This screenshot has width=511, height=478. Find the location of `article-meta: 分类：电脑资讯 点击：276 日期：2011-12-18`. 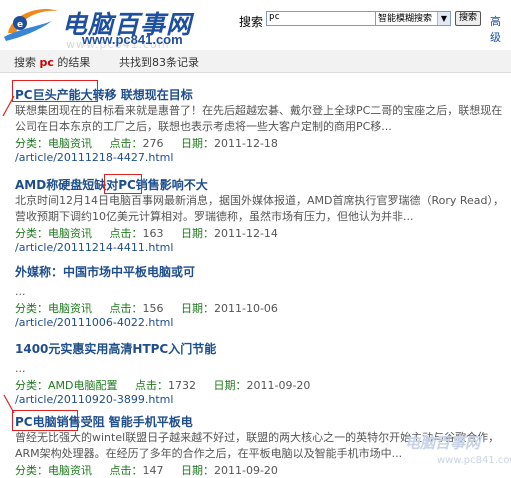

article-meta: 分类：电脑资讯 点击：276 日期：2011-12-18 is located at coordinates (263, 143).